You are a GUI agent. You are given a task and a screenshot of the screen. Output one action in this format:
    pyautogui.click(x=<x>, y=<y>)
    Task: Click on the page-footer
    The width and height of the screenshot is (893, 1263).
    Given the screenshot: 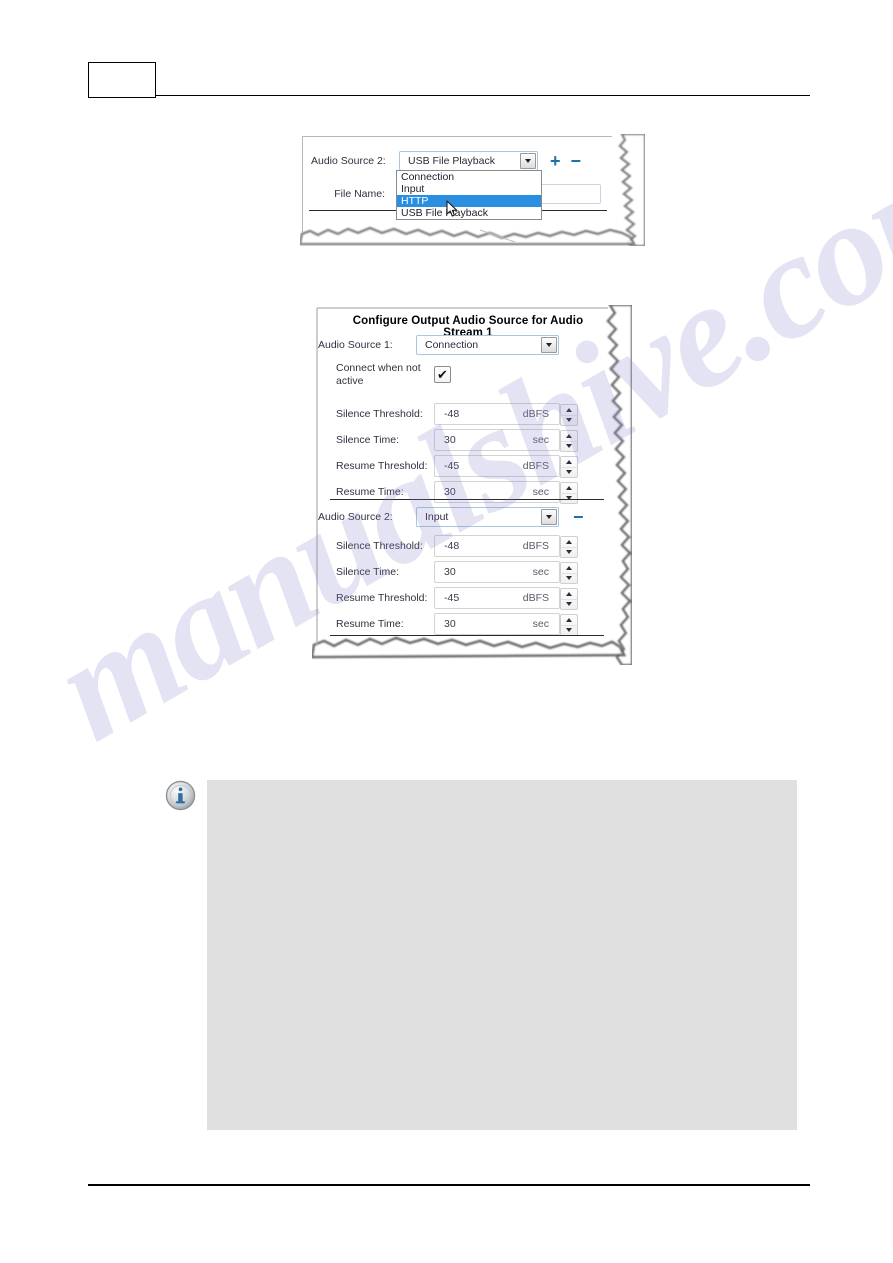 What is the action you would take?
    pyautogui.click(x=449, y=1188)
    